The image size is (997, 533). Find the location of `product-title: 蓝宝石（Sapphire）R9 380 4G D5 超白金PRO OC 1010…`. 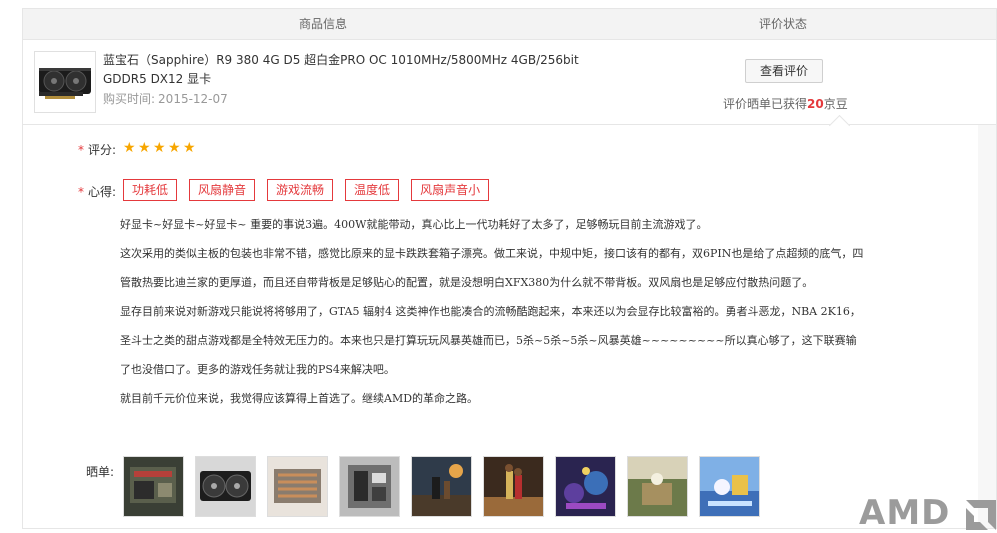

product-title: 蓝宝石（Sapphire）R9 380 4G D5 超白金PRO OC 1010… is located at coordinates (363, 70).